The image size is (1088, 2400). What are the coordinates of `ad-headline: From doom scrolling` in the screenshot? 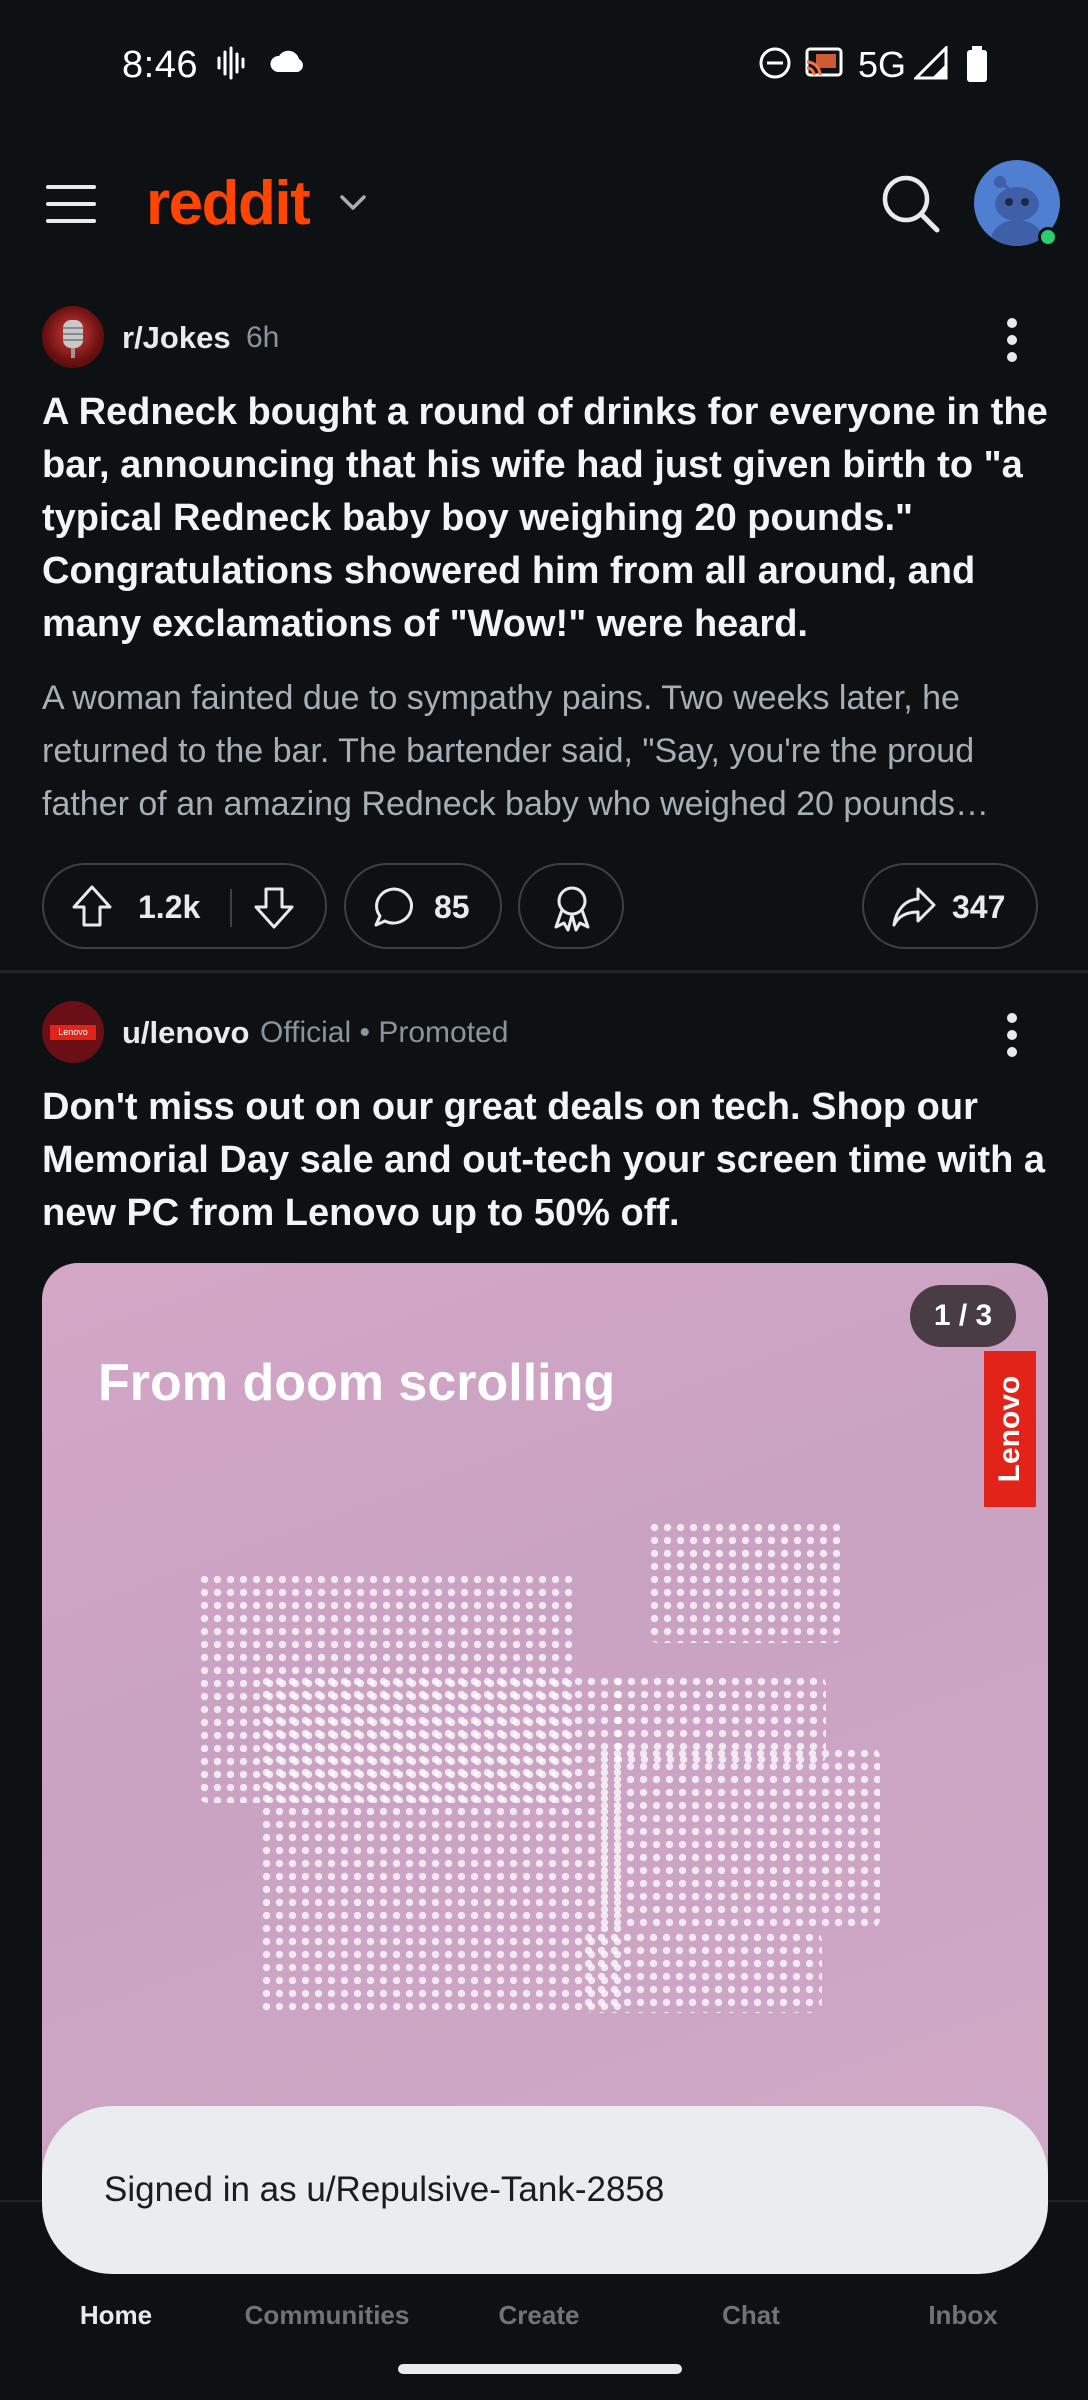 It's located at (357, 1383).